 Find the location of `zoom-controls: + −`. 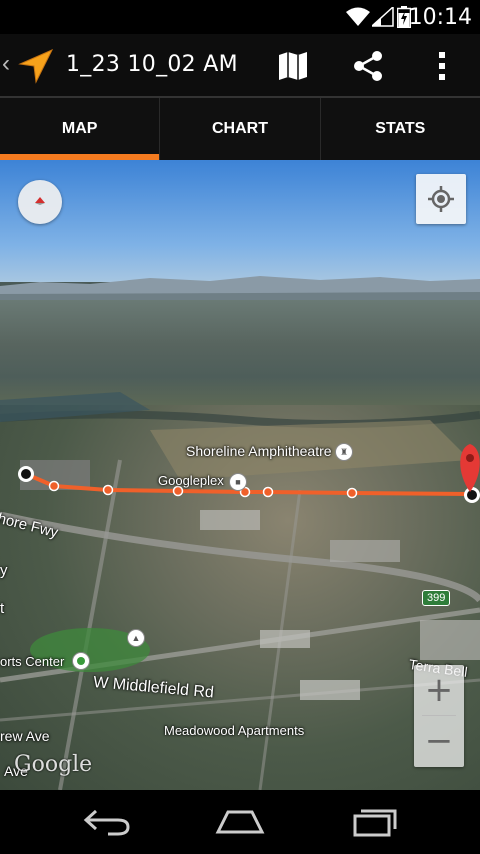

zoom-controls: + − is located at coordinates (439, 716).